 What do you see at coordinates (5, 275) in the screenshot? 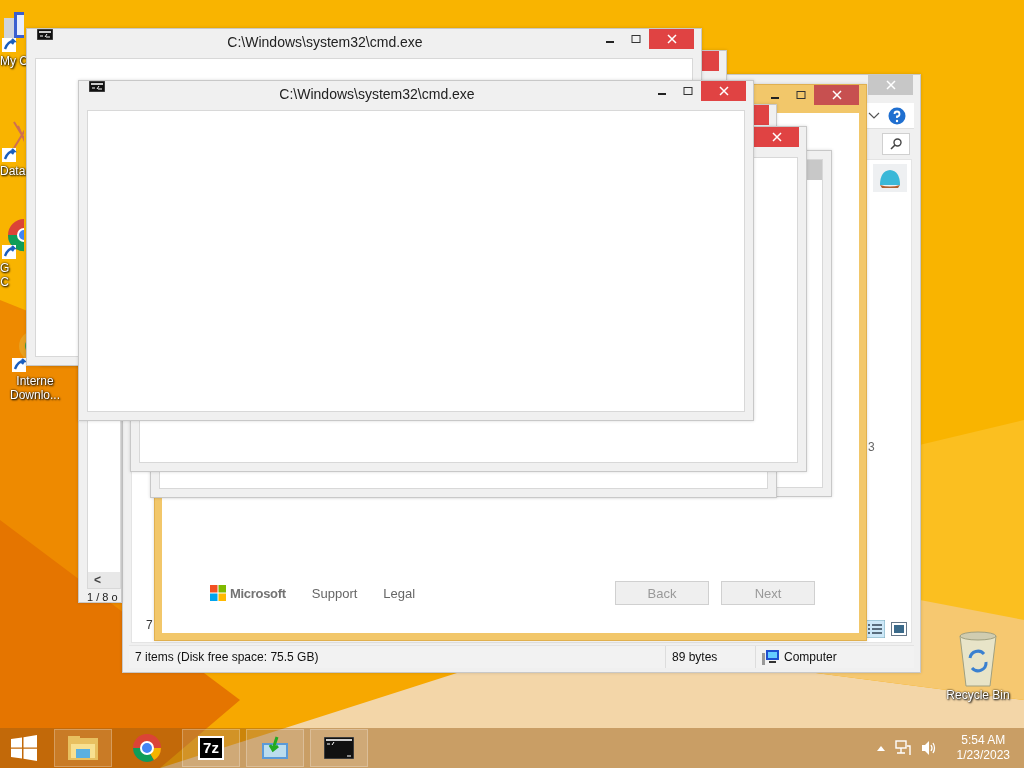
I see `icon-label: G C` at bounding box center [5, 275].